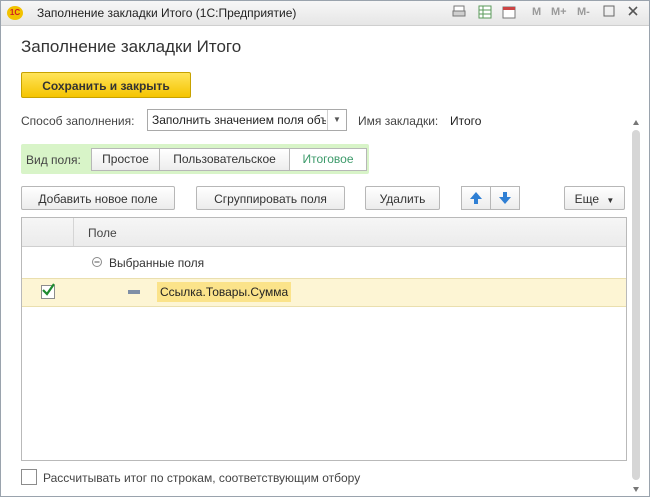  What do you see at coordinates (509, 13) in the screenshot?
I see `calendar-icon` at bounding box center [509, 13].